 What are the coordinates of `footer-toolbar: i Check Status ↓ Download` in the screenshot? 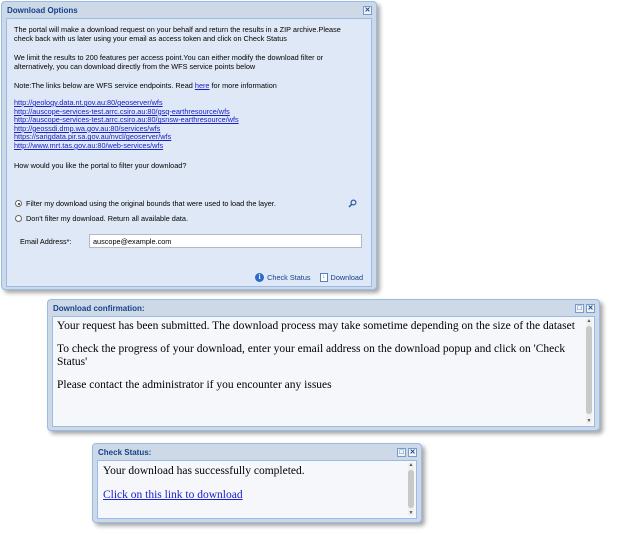 It's located at (309, 277).